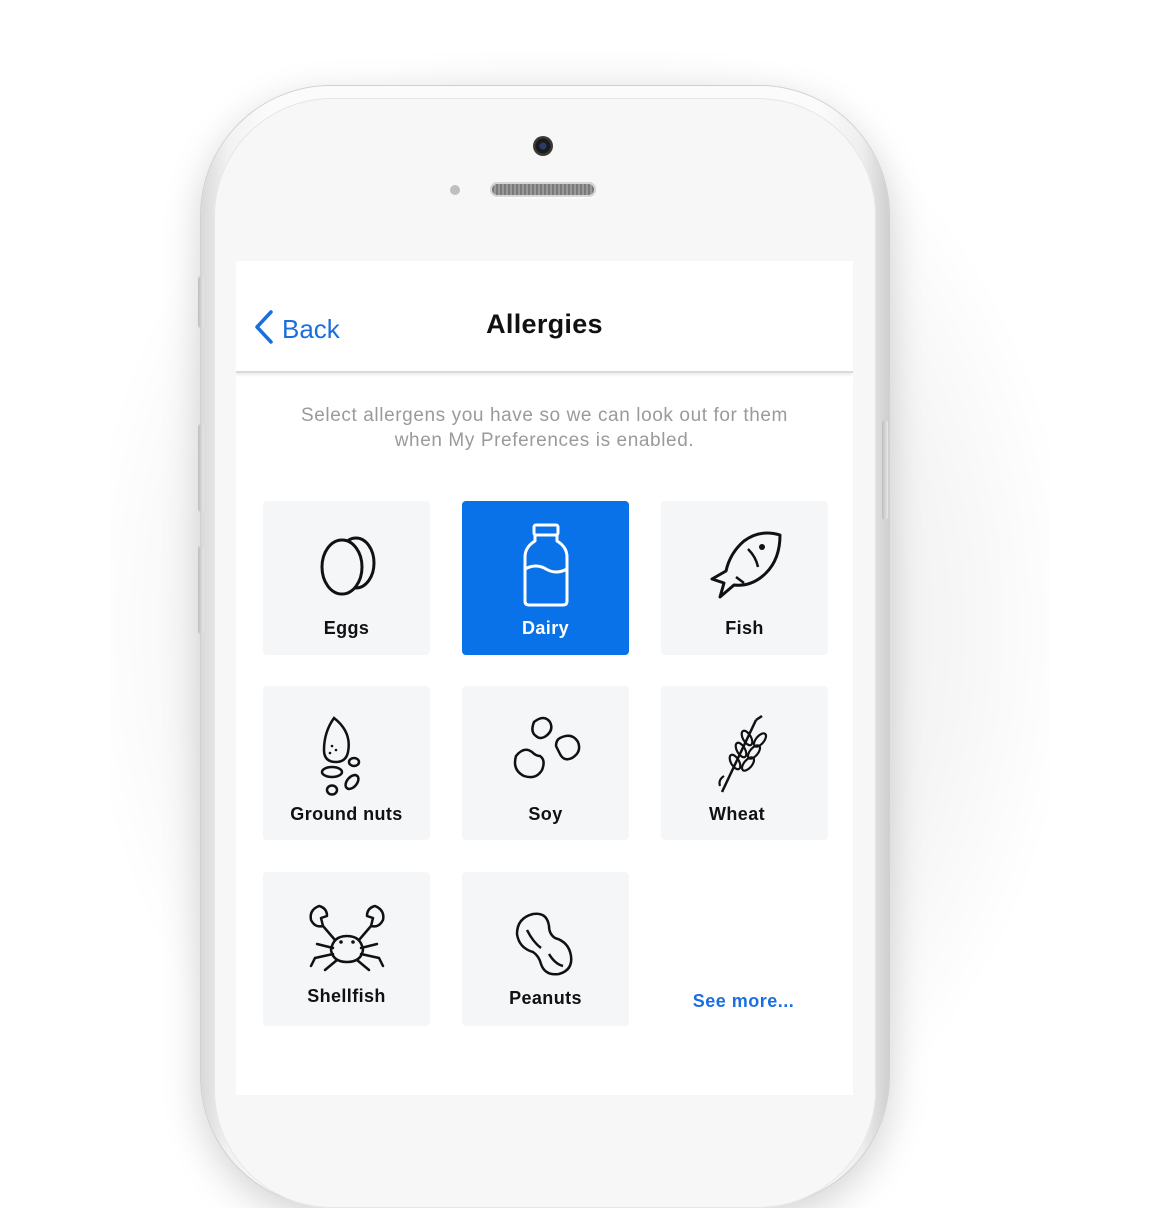  Describe the element at coordinates (545, 755) in the screenshot. I see `soy-beans-icon` at that location.